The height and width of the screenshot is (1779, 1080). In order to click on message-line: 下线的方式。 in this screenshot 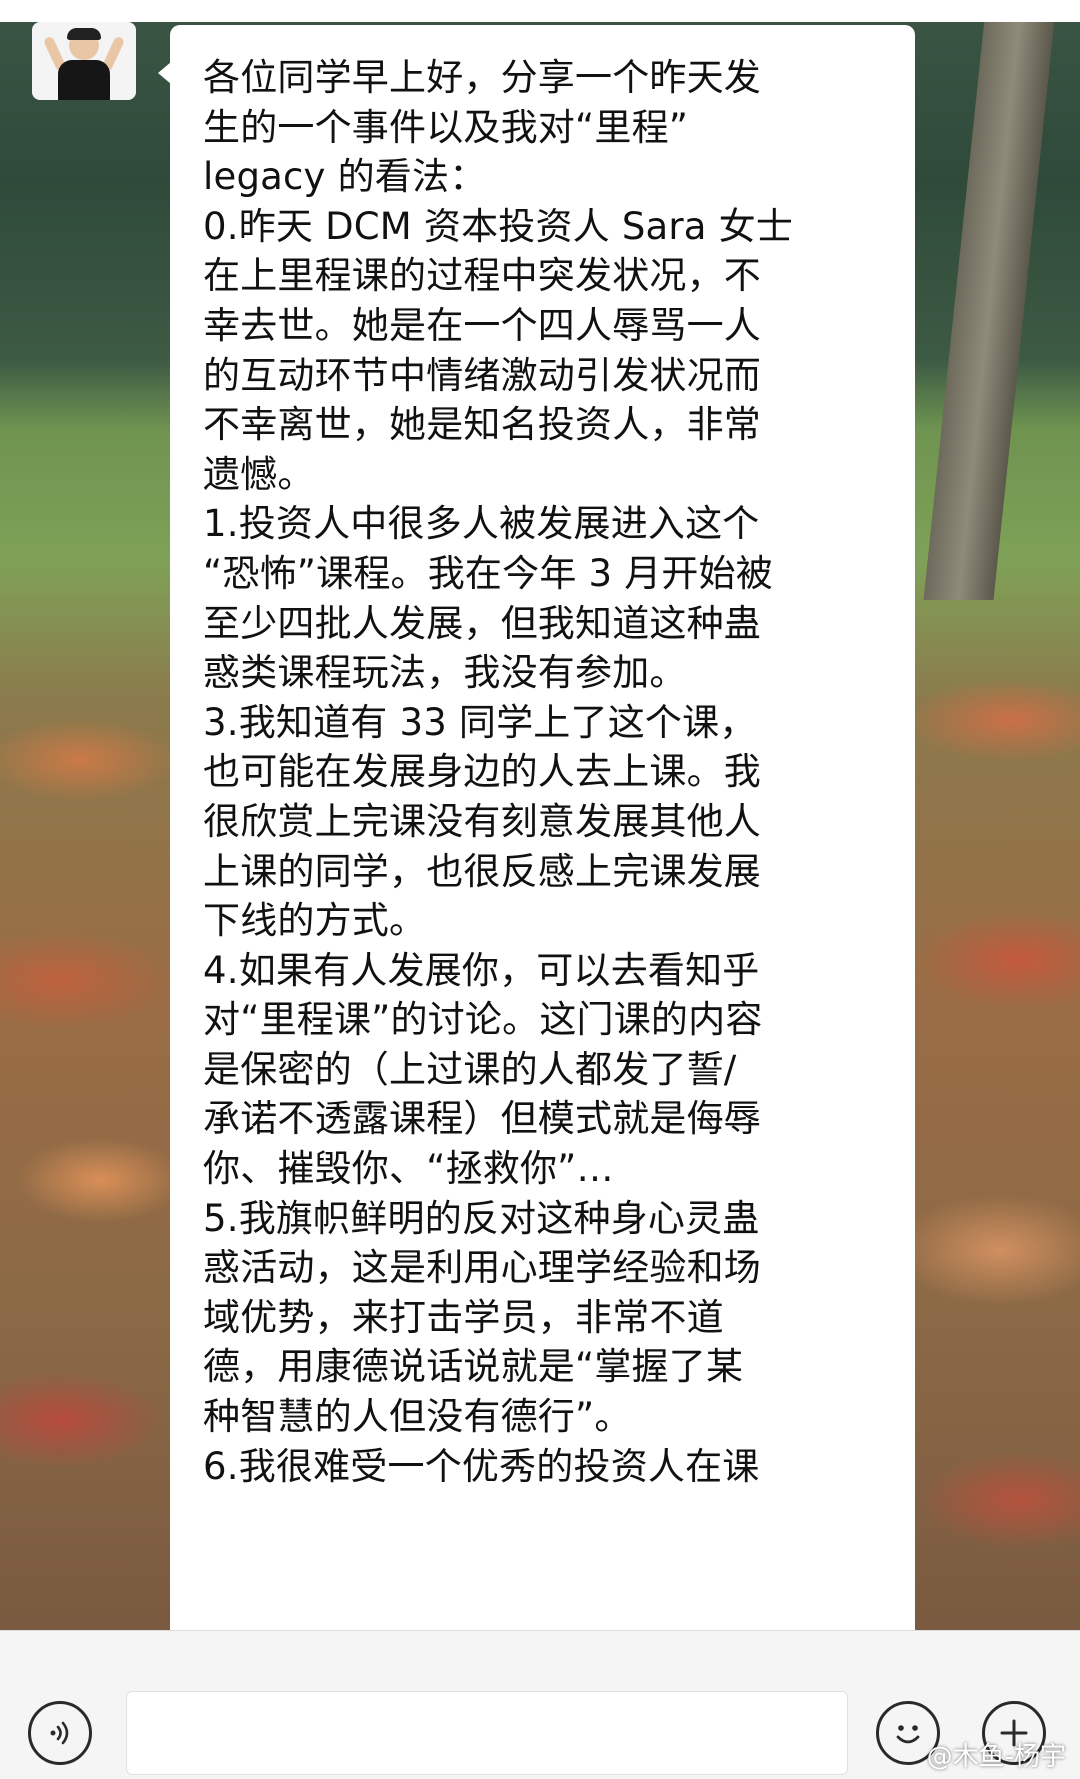, I will do `click(315, 921)`.